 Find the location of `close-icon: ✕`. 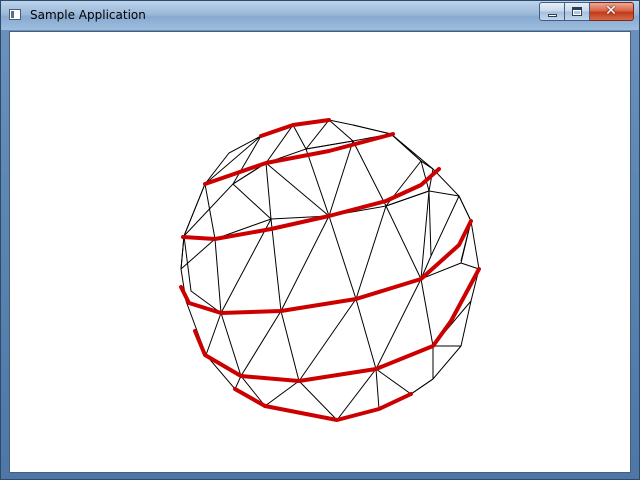

close-icon: ✕ is located at coordinates (611, 11).